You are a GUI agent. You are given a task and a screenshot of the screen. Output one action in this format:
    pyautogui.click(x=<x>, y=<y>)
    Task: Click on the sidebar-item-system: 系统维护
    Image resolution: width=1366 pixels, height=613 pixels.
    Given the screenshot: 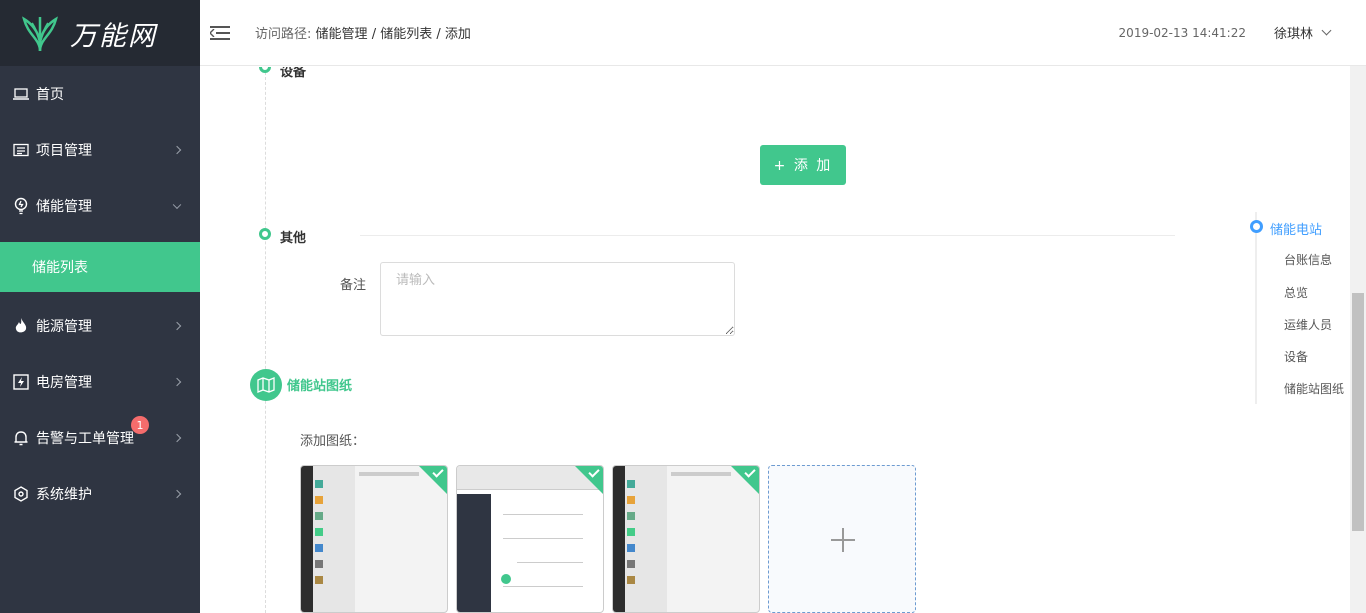 What is the action you would take?
    pyautogui.click(x=100, y=494)
    